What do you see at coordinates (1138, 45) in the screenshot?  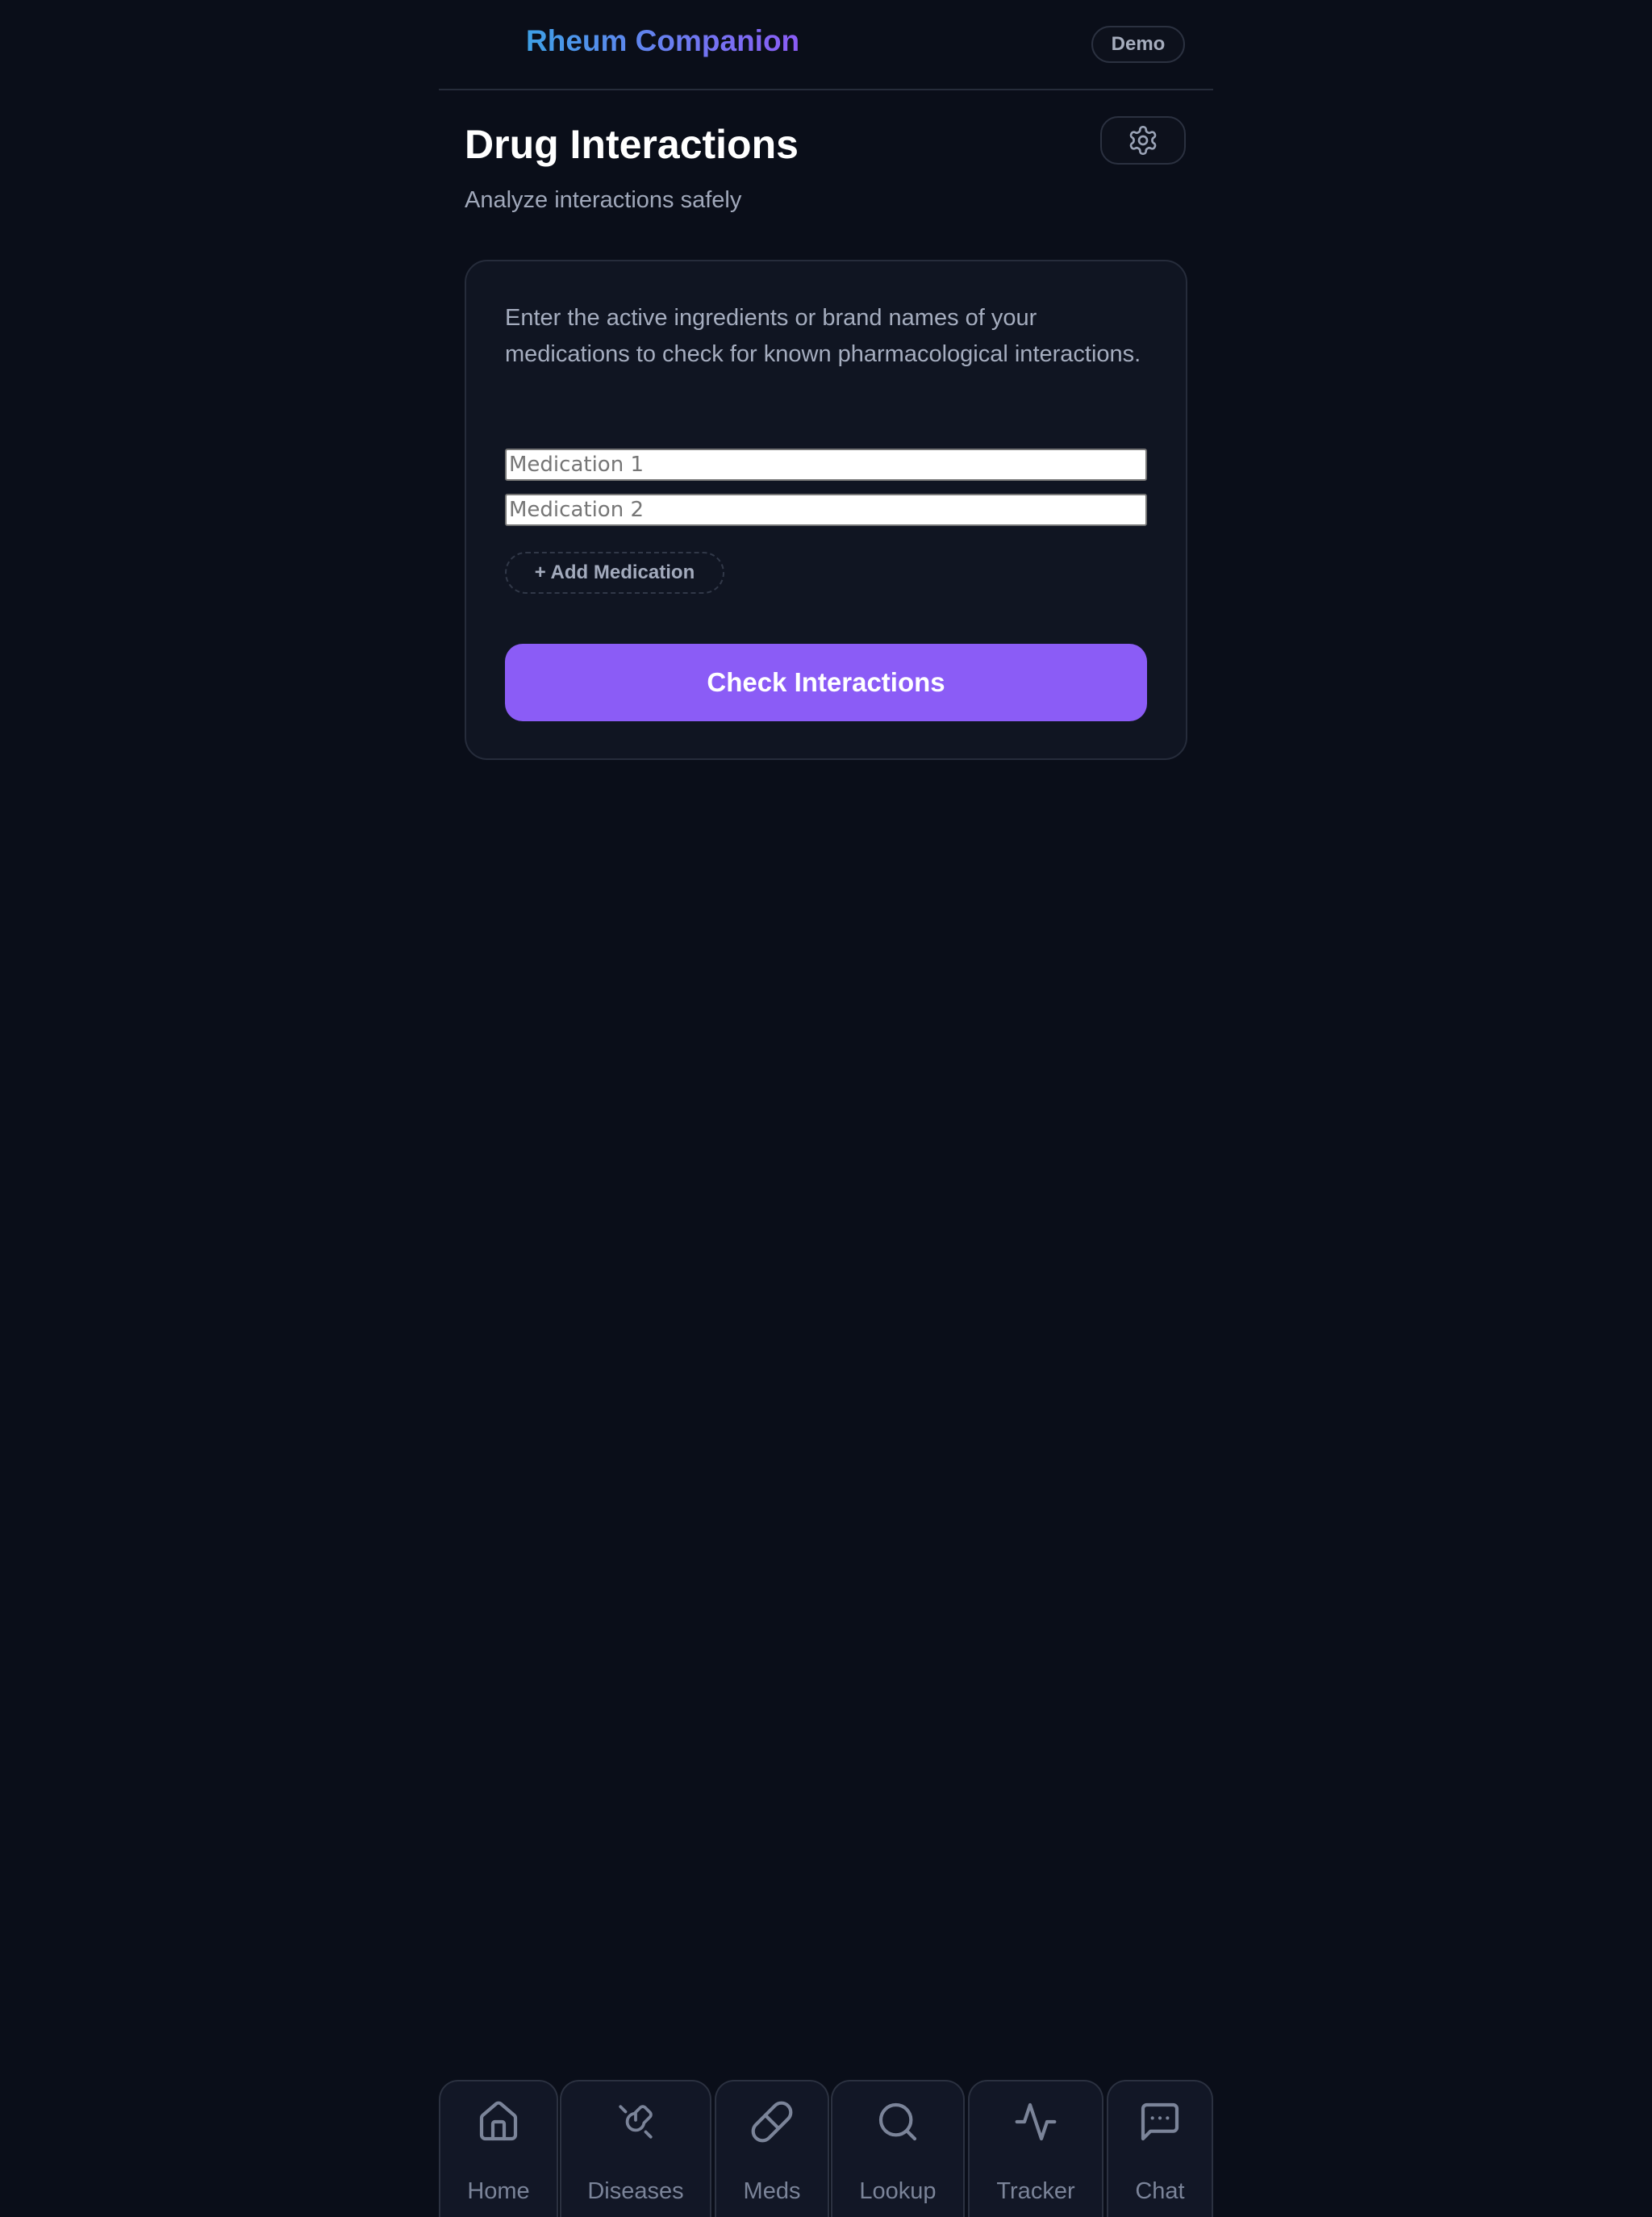 I see `demo-badge: Demo` at bounding box center [1138, 45].